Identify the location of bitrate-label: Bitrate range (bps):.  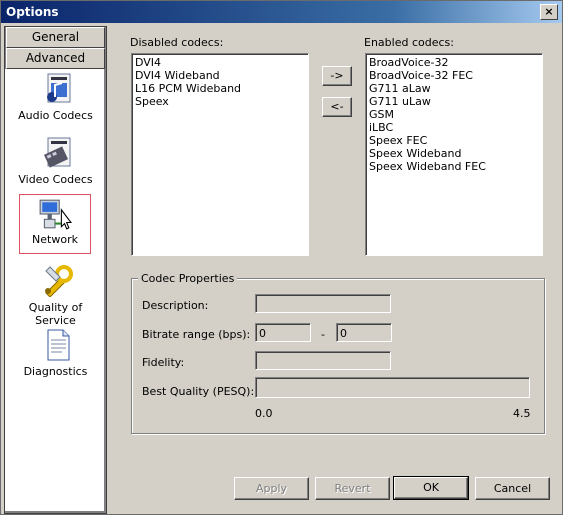
(196, 334).